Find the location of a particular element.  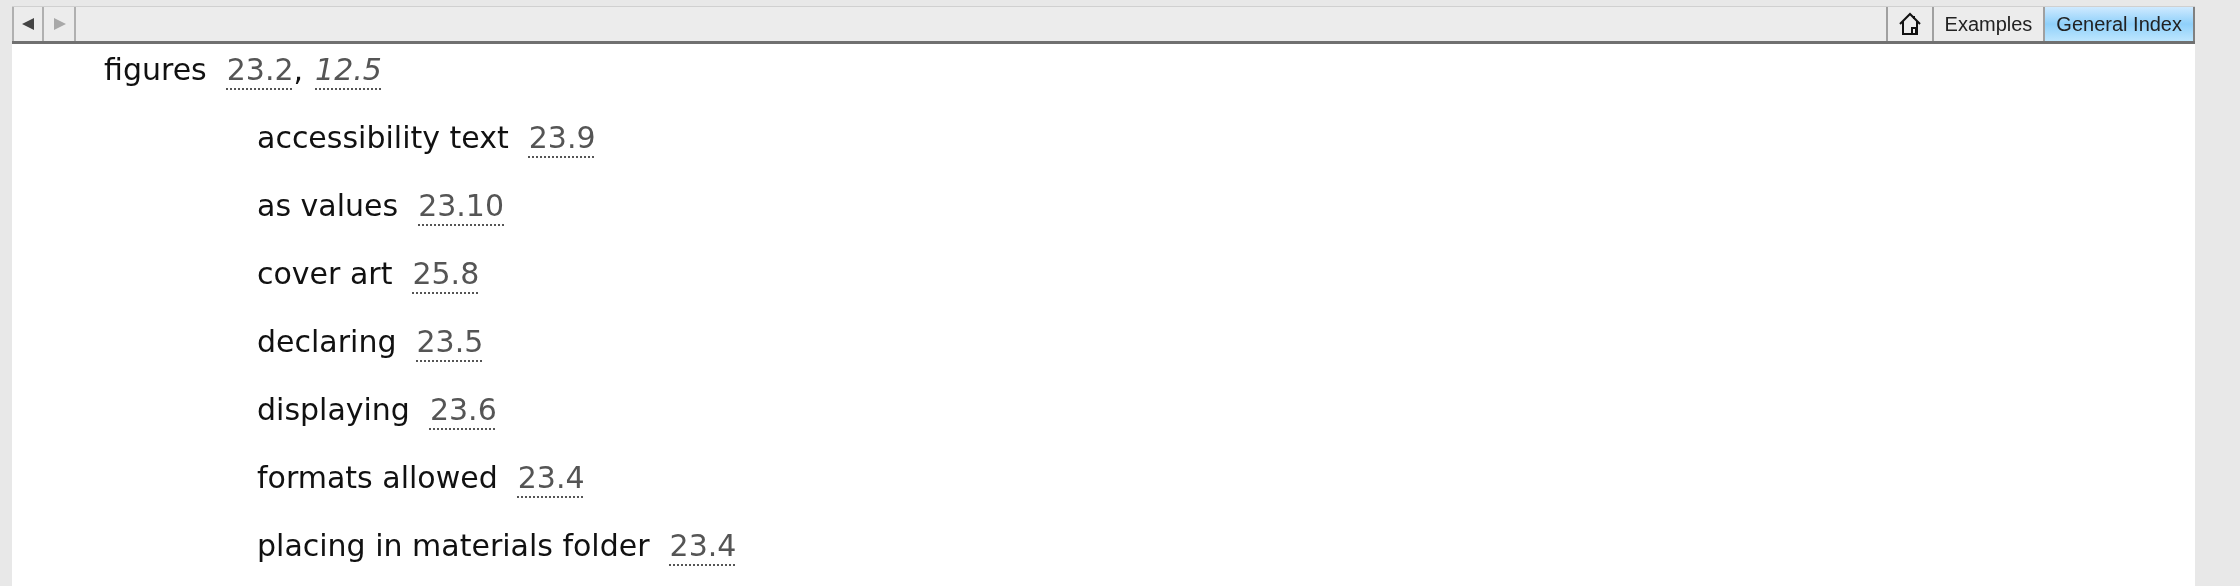

index-term: formats allowed is located at coordinates (377, 477).